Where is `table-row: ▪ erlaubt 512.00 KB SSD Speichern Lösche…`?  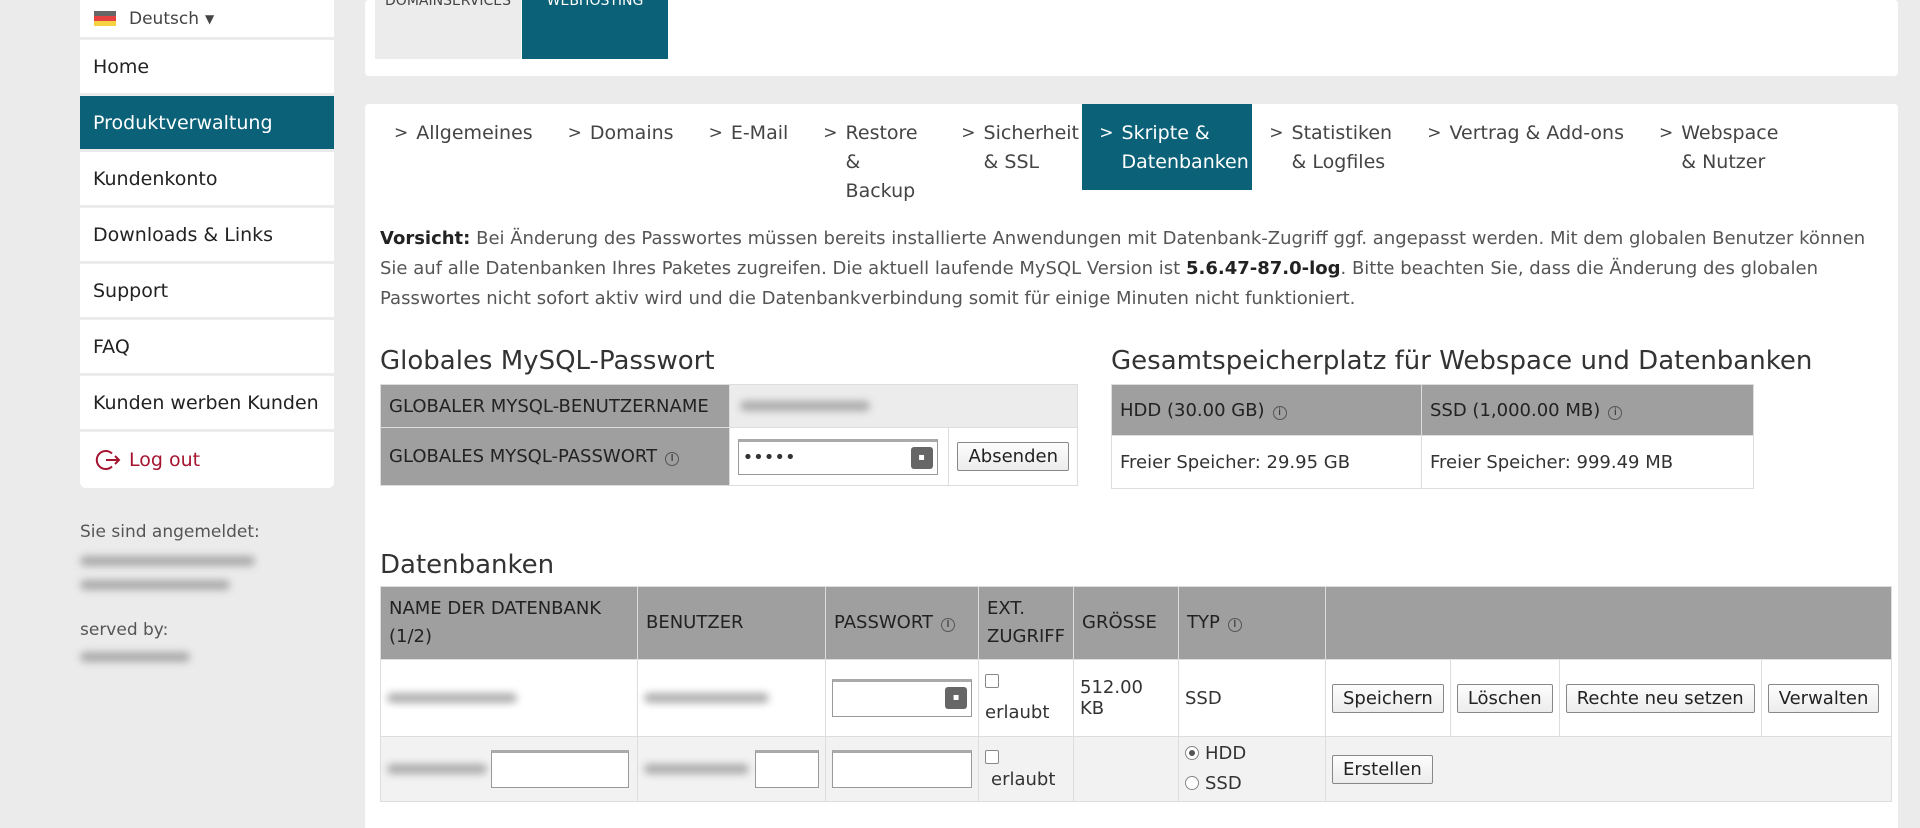
table-row: ▪ erlaubt 512.00 KB SSD Speichern Lösche… is located at coordinates (1136, 698).